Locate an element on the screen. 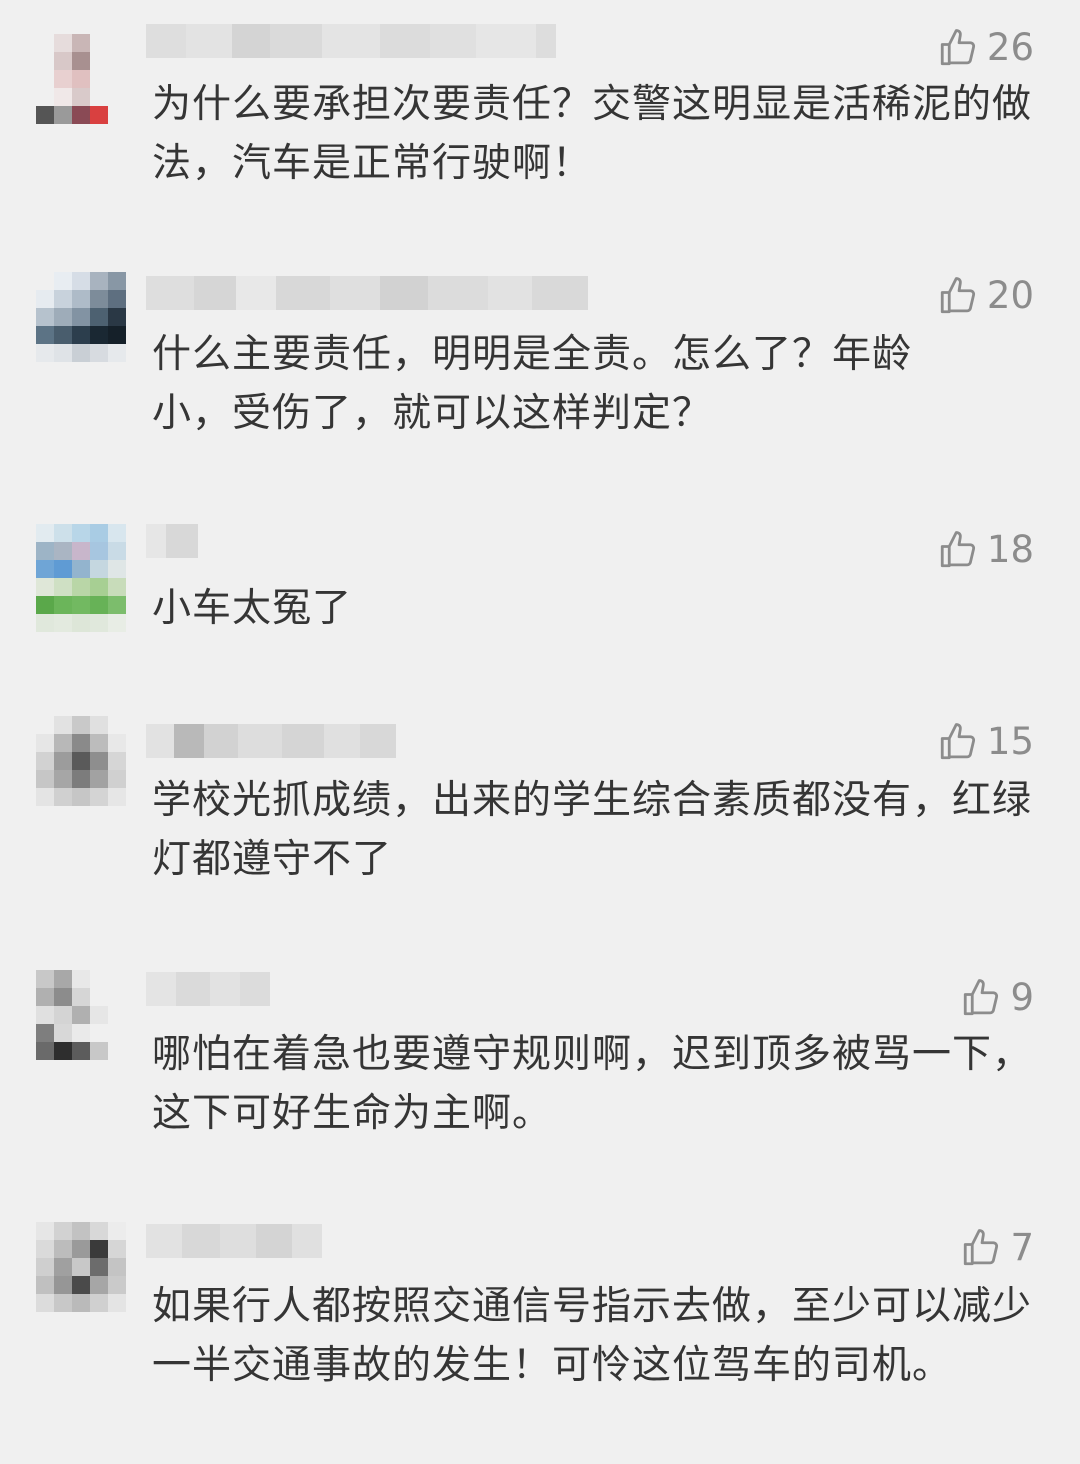 This screenshot has height=1464, width=1080. like-button: 18 is located at coordinates (985, 550).